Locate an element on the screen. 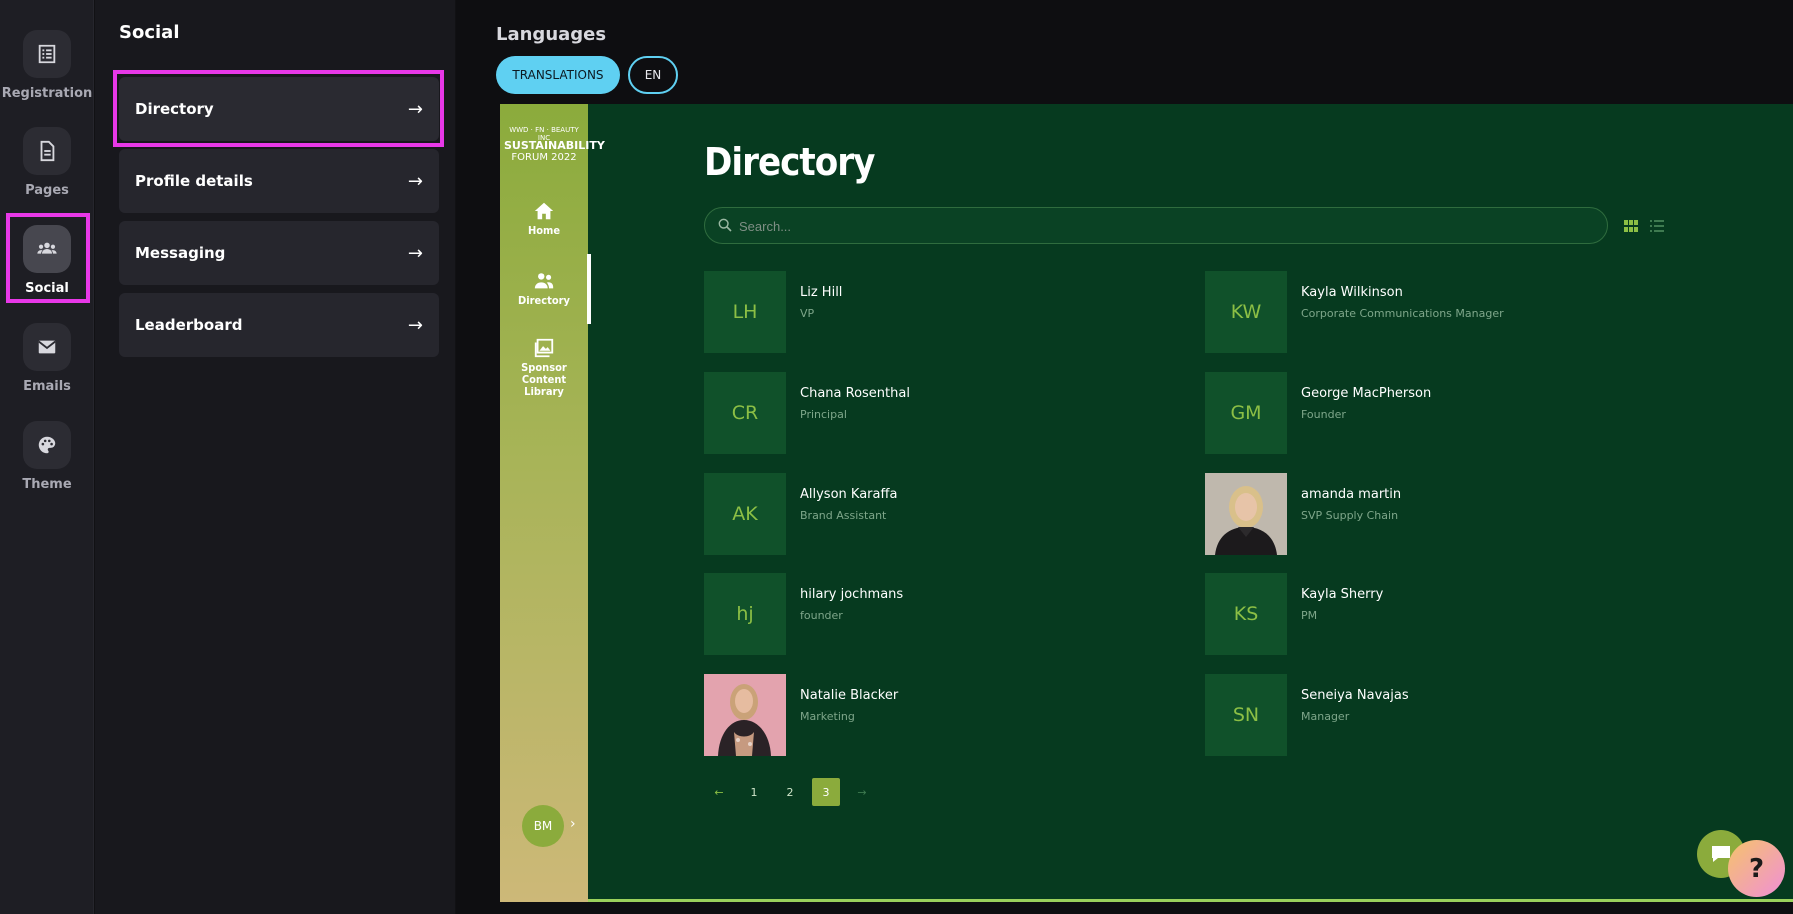  rail-item-pages: Pages is located at coordinates (47, 162).